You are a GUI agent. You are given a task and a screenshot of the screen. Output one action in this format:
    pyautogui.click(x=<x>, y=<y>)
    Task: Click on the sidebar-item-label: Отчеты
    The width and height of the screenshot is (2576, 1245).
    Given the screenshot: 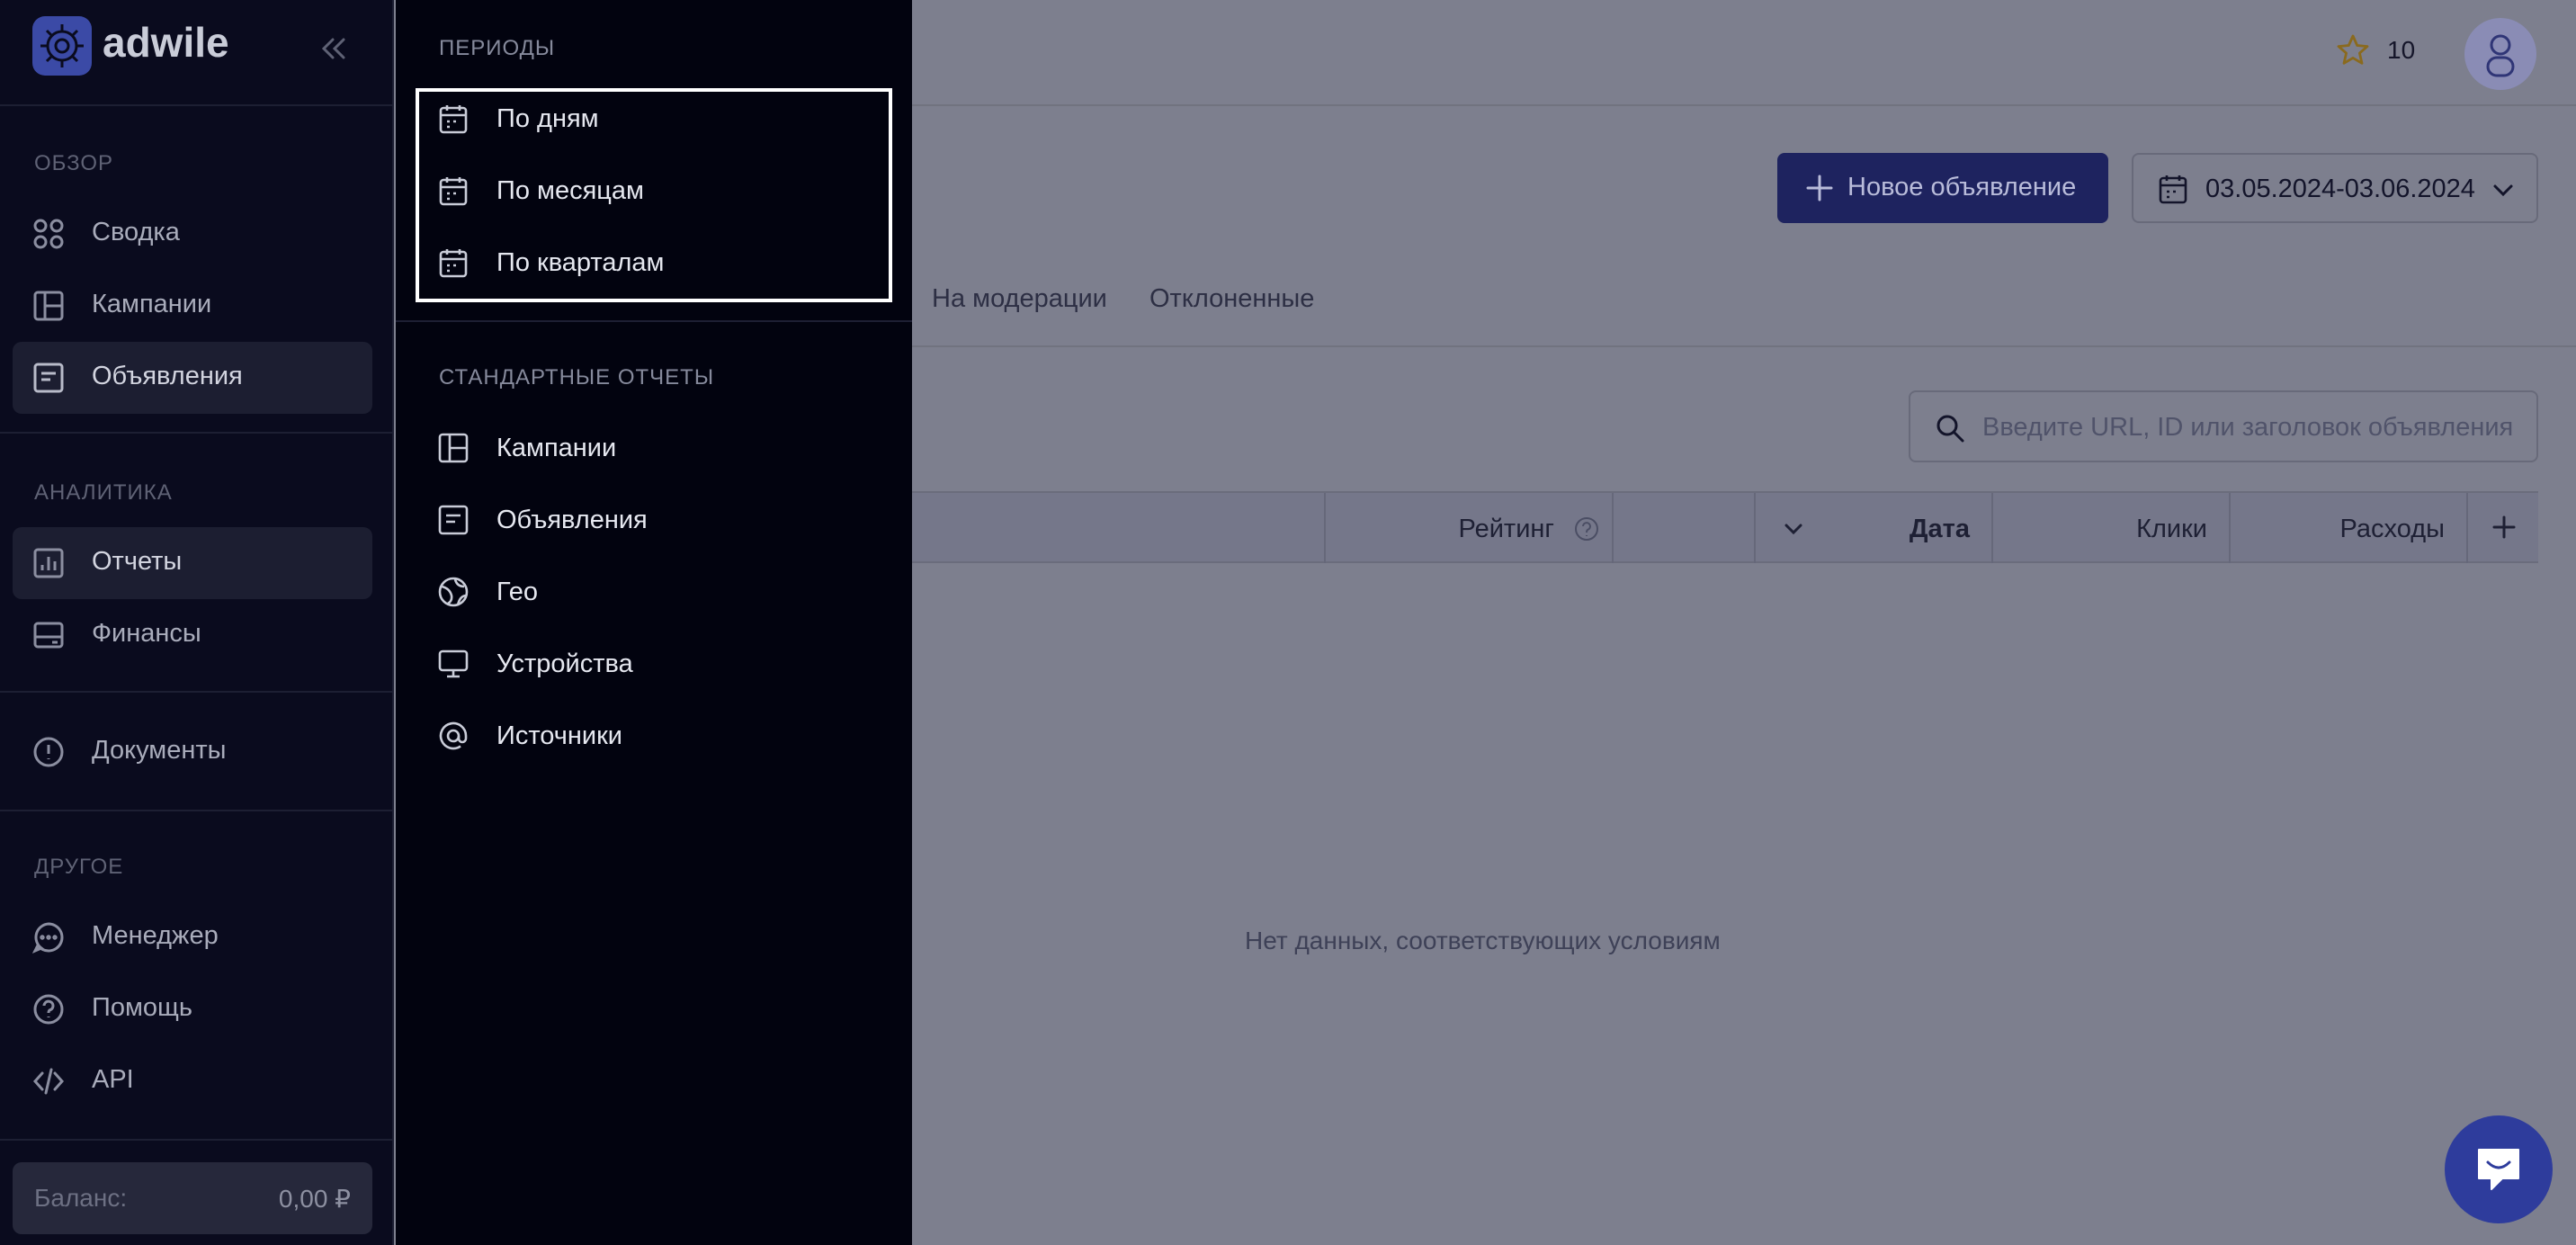 What is the action you would take?
    pyautogui.click(x=137, y=561)
    